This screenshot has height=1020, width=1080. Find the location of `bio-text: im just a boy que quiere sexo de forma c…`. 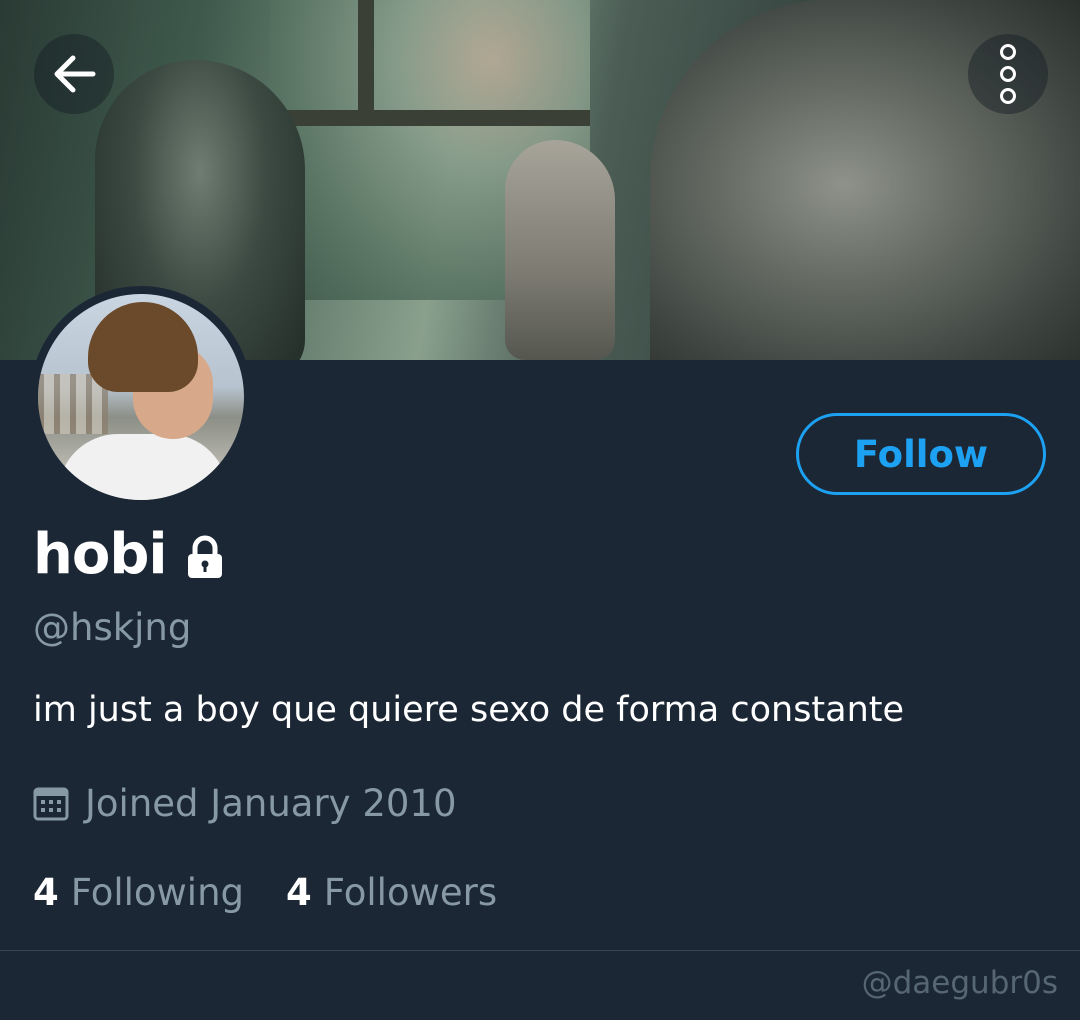

bio-text: im just a boy que quiere sexo de forma c… is located at coordinates (469, 710).